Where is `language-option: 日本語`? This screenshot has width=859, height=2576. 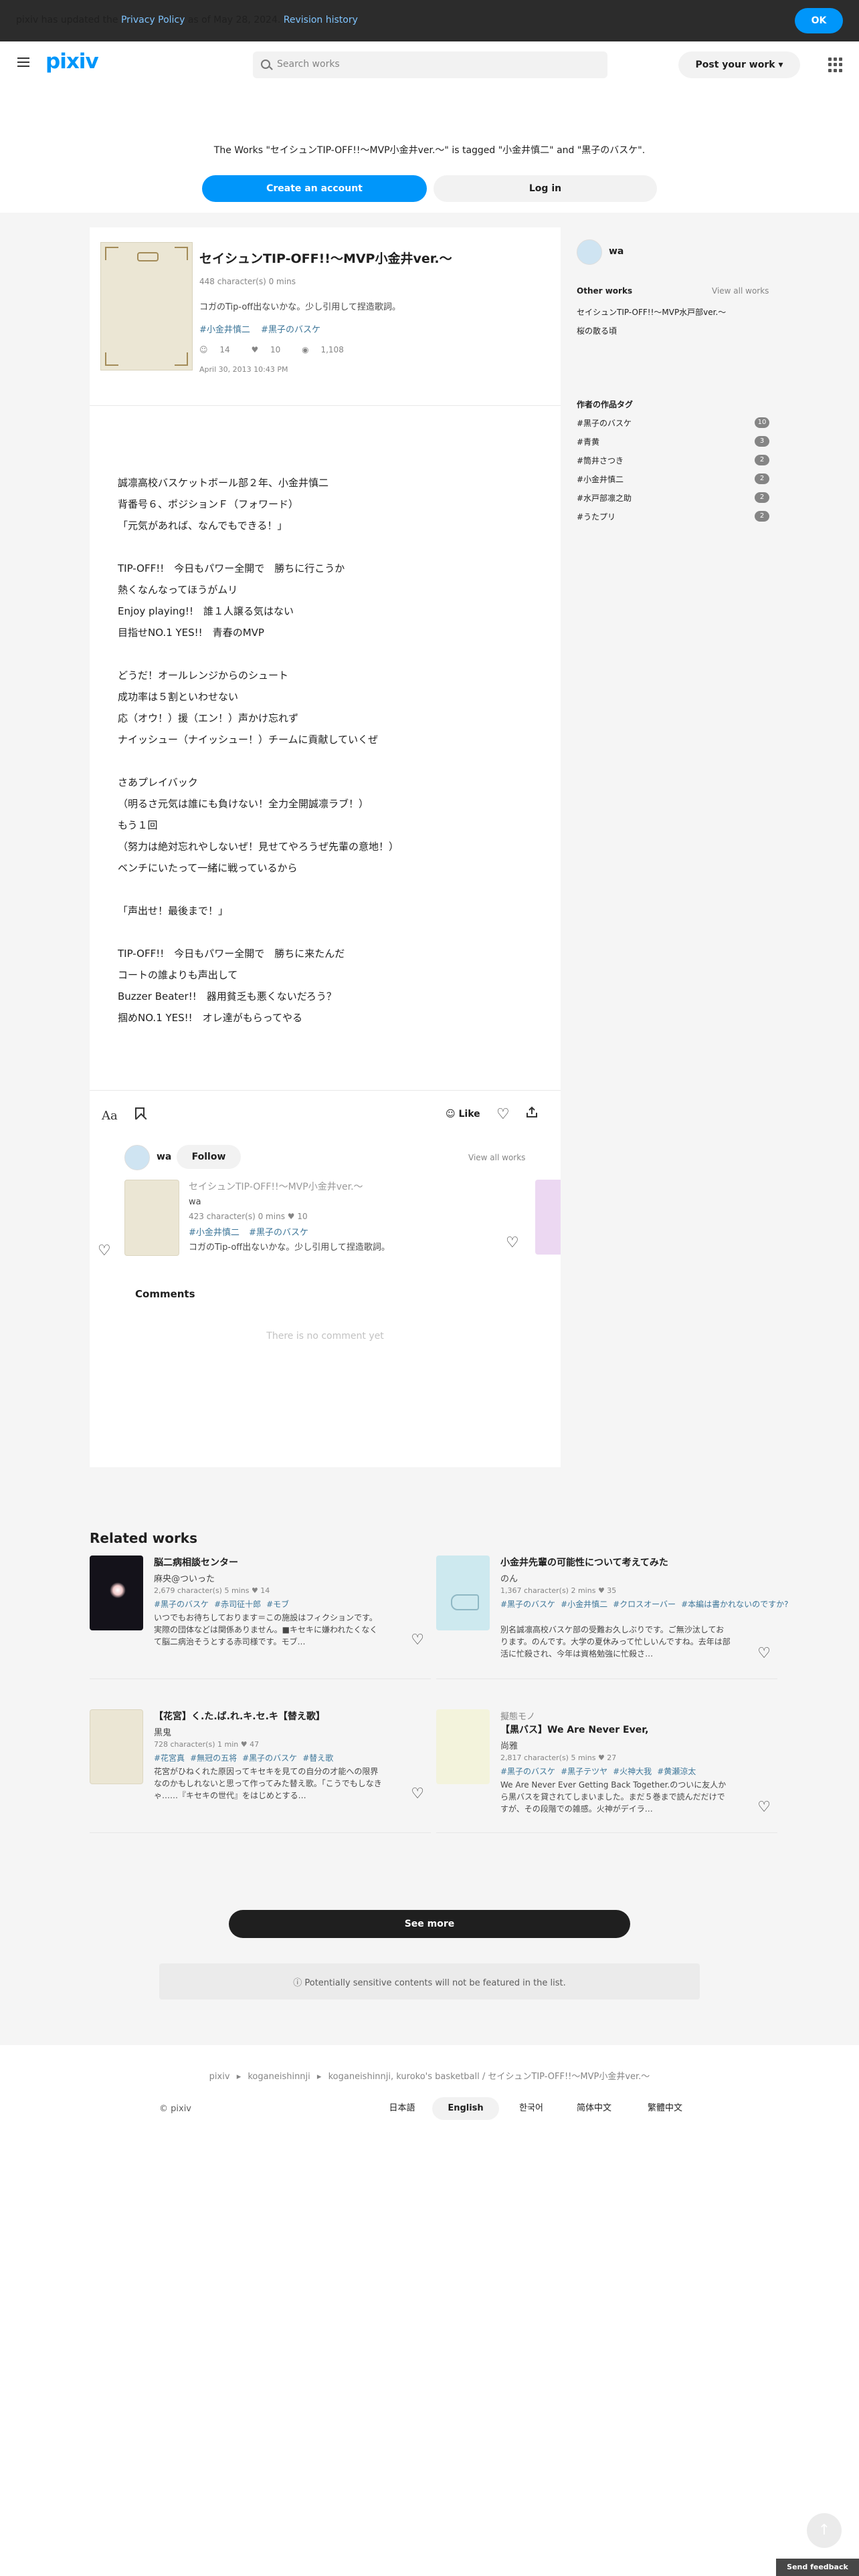 language-option: 日本語 is located at coordinates (402, 2108).